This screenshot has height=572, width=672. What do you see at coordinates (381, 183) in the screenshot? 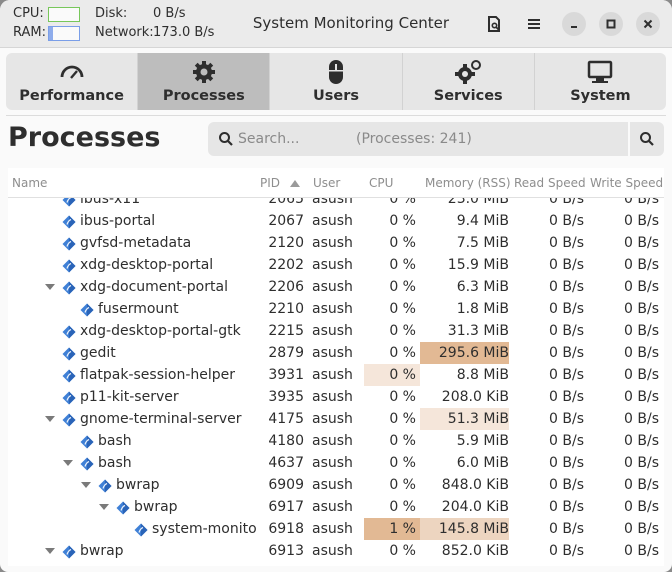
I see `column-header-cpu: CPU` at bounding box center [381, 183].